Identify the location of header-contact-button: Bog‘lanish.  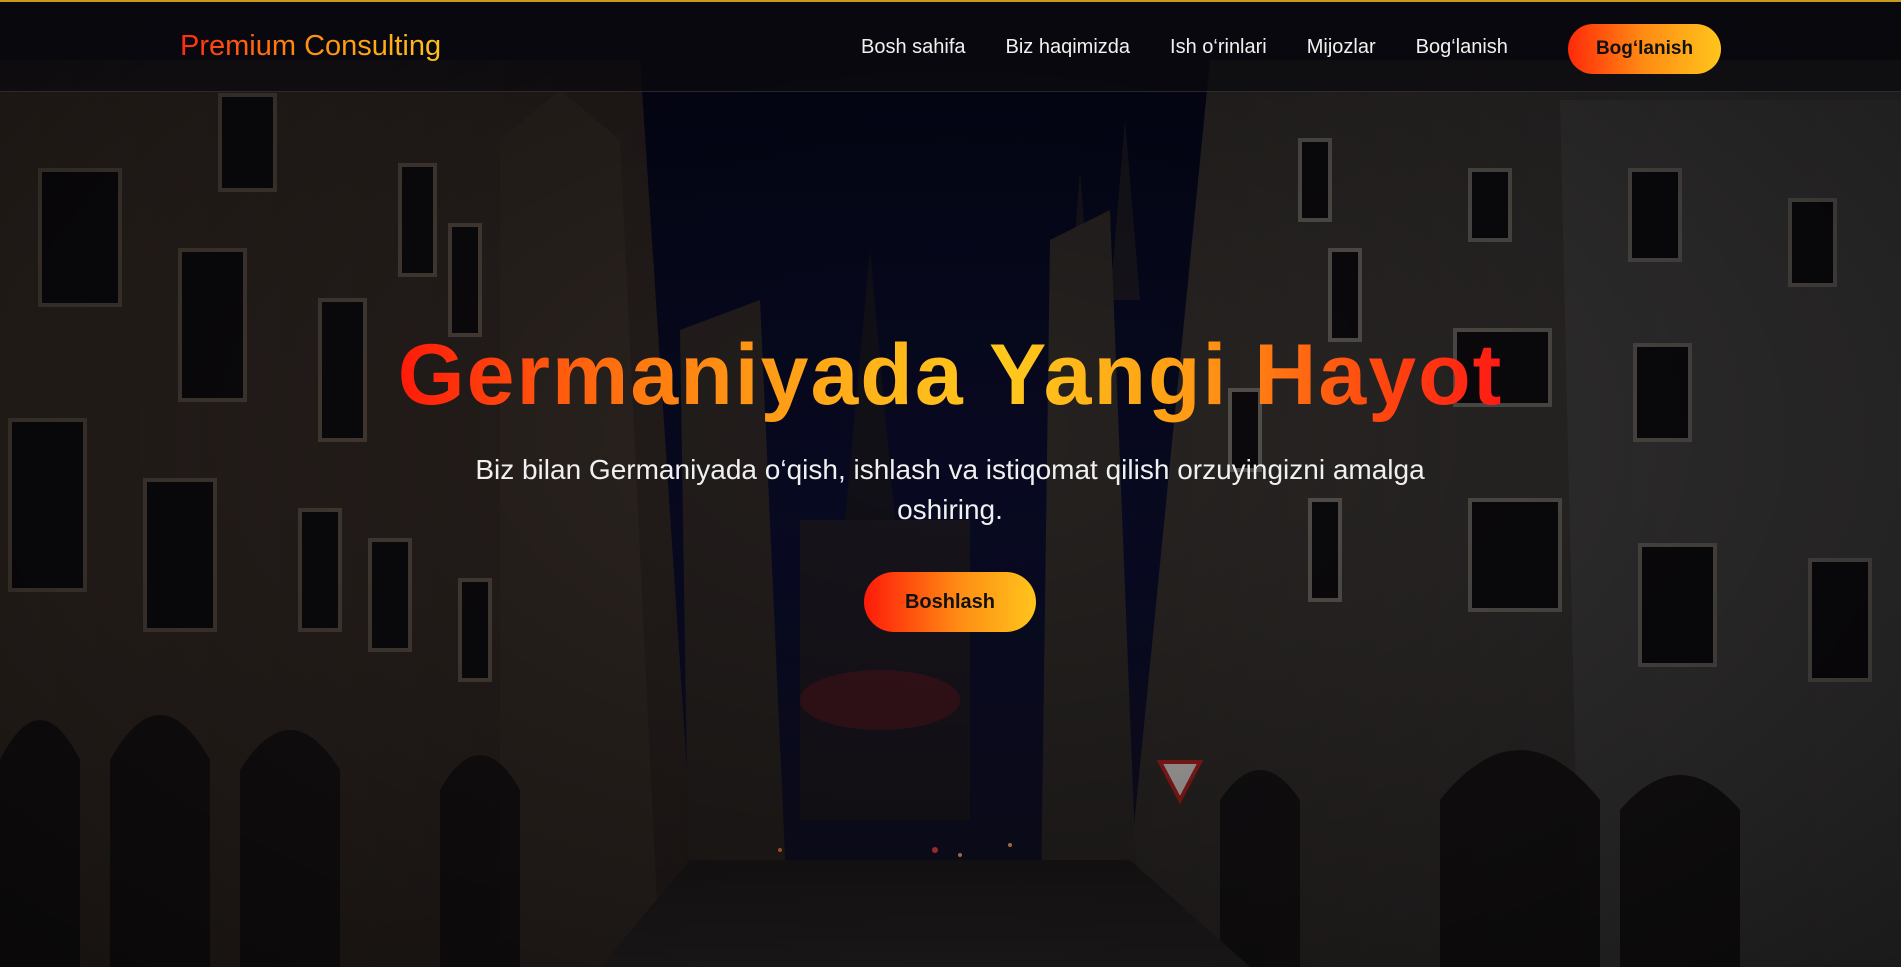
(1644, 49).